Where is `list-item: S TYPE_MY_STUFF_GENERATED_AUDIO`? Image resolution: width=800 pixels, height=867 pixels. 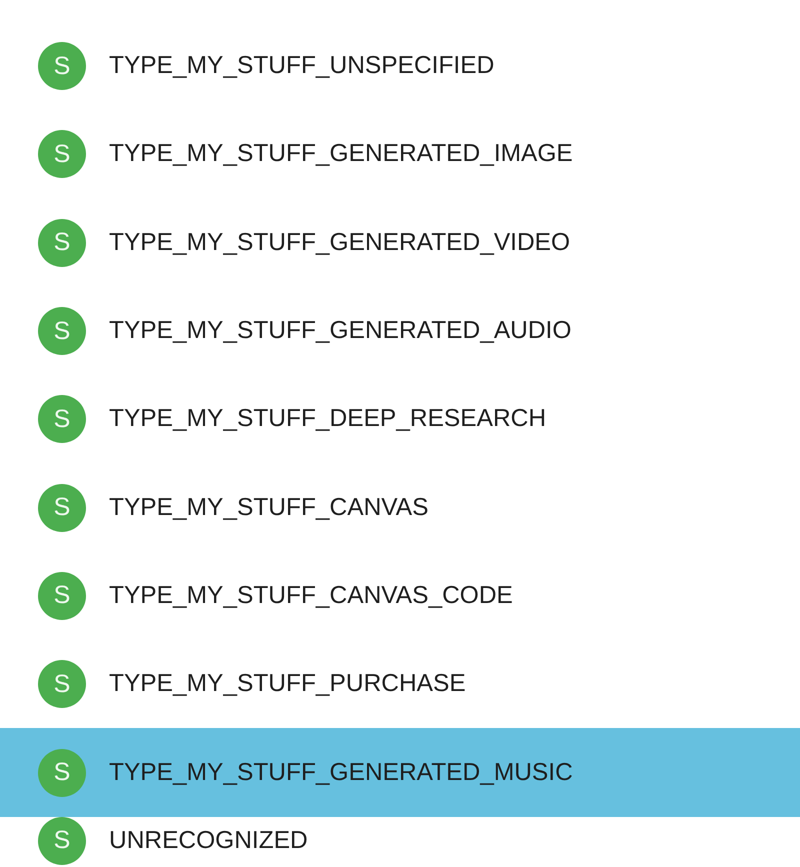
list-item: S TYPE_MY_STUFF_GENERATED_AUDIO is located at coordinates (400, 331).